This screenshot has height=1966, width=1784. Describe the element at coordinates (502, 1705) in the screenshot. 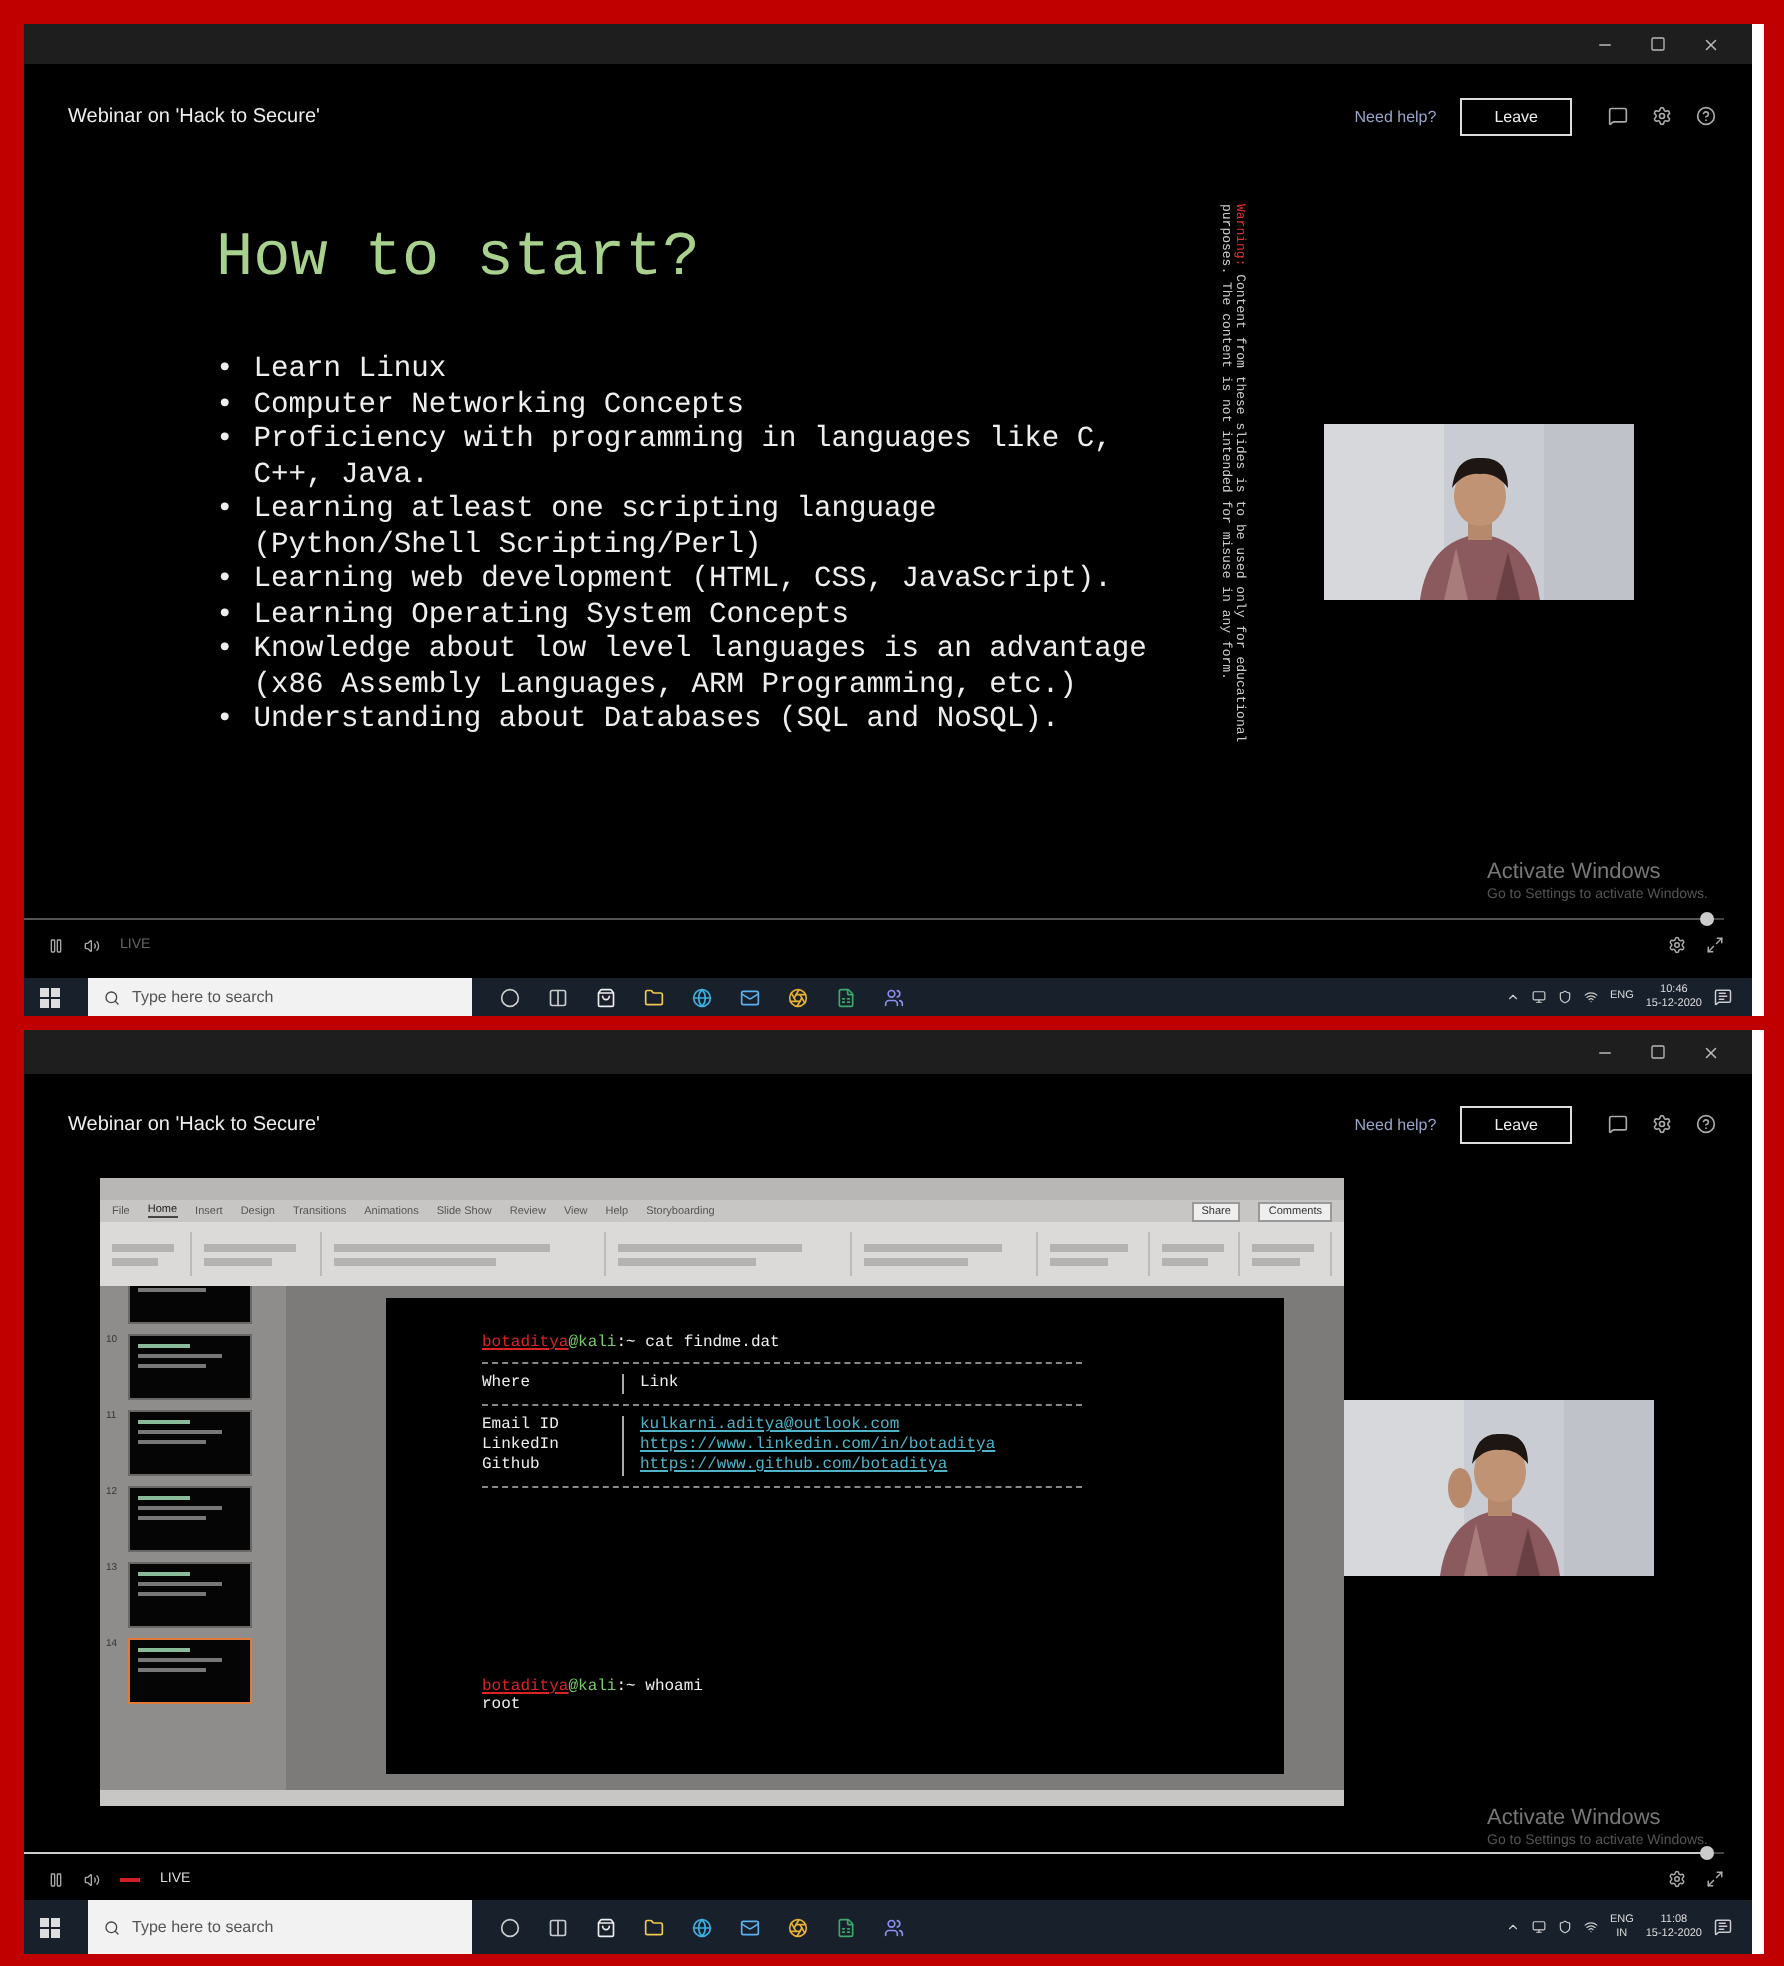

I see `command-output: root` at that location.